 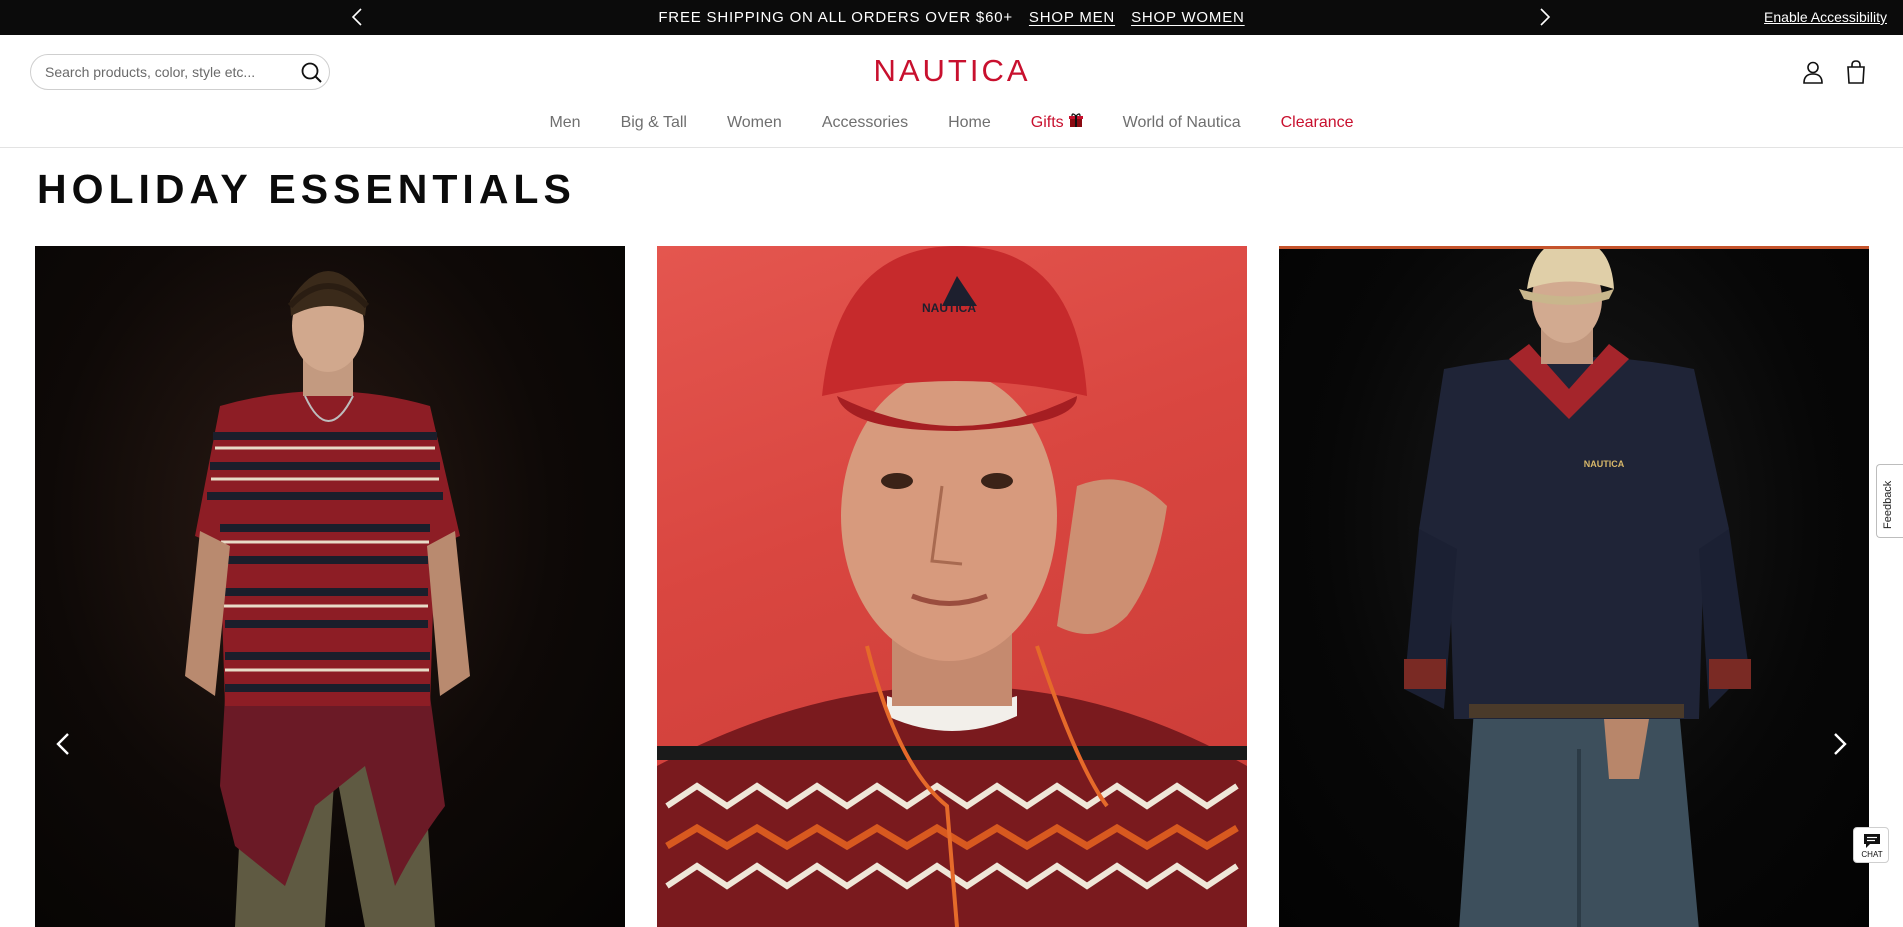 I want to click on chat-label: CHAT, so click(x=1872, y=854).